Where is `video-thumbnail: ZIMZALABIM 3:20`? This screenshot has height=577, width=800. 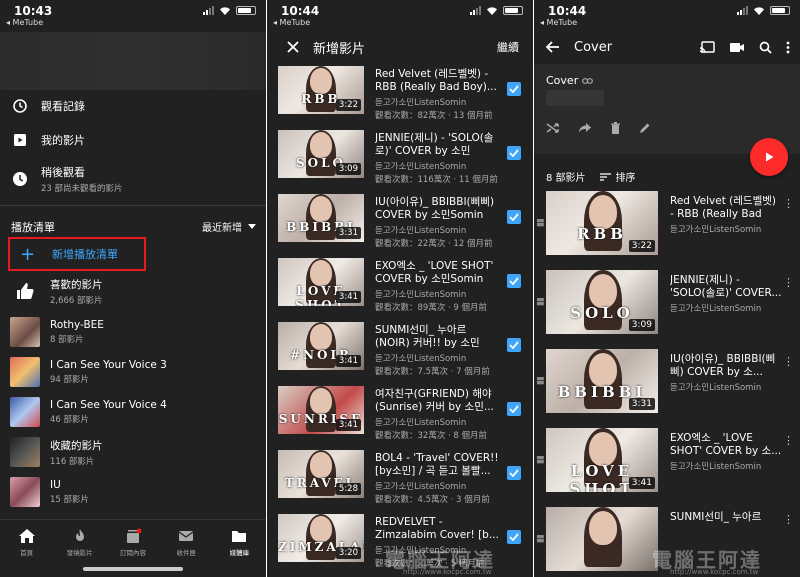
video-thumbnail: ZIMZALABIM 3:20 is located at coordinates (321, 538).